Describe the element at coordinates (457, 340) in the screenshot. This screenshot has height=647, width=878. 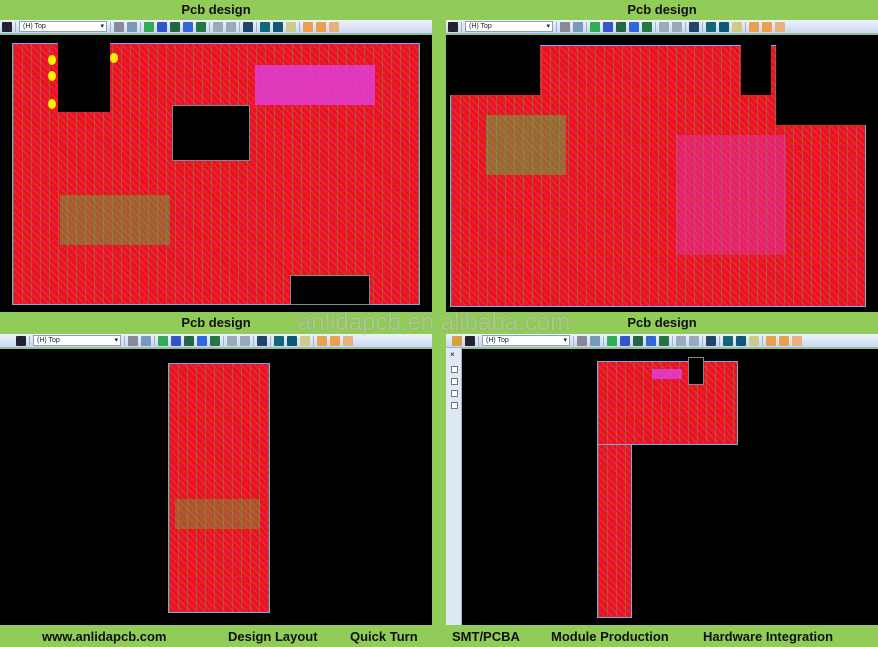
I see `open-folder-icon` at that location.